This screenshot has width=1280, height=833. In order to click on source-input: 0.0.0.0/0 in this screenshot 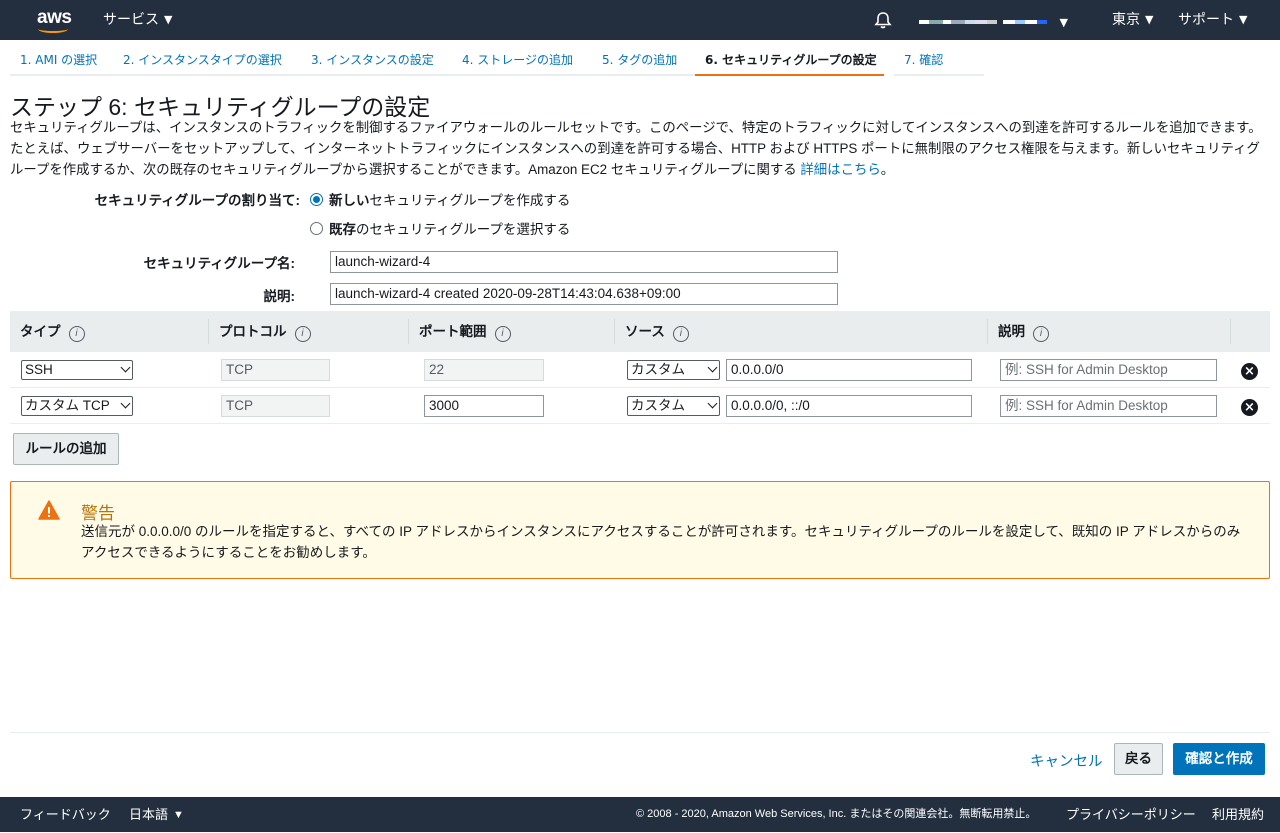, I will do `click(849, 370)`.